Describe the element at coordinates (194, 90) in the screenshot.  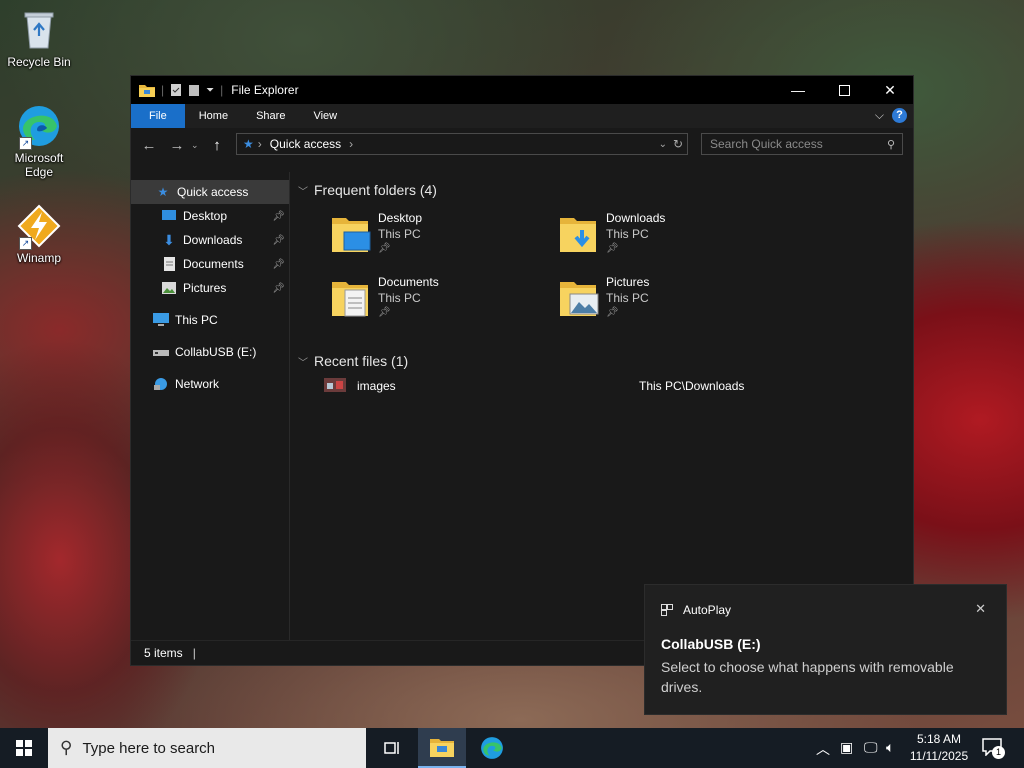
I see `new-folder-icon` at that location.